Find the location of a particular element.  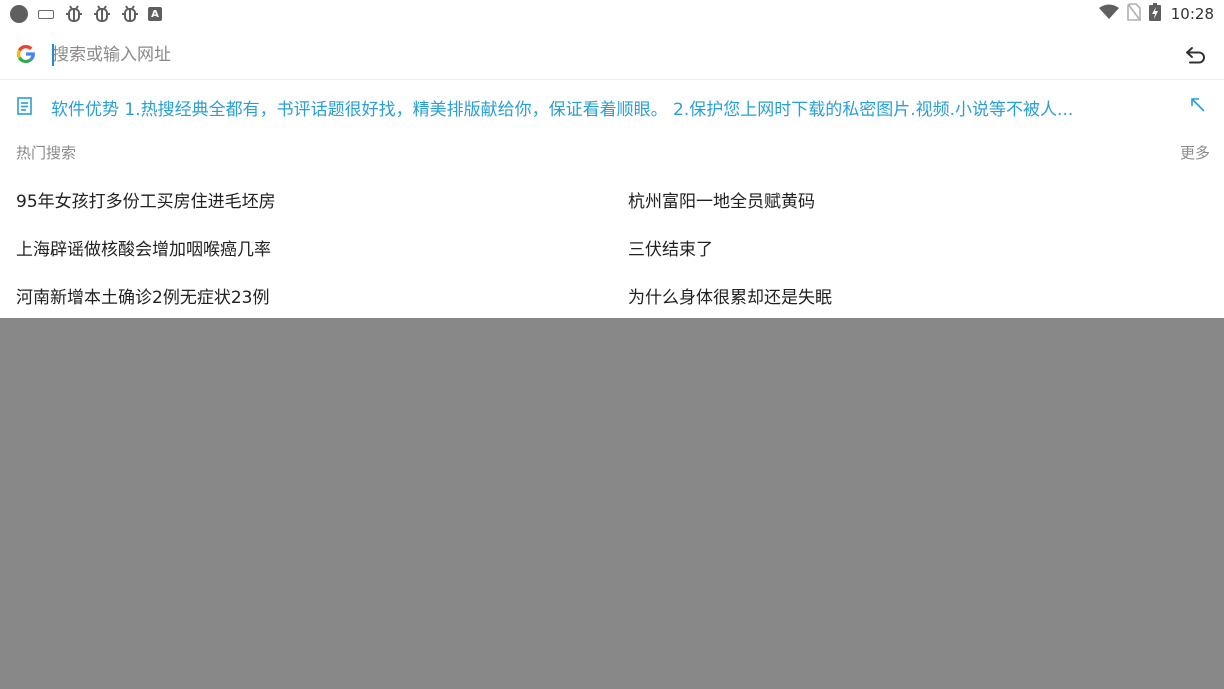

document-icon is located at coordinates (25, 106).